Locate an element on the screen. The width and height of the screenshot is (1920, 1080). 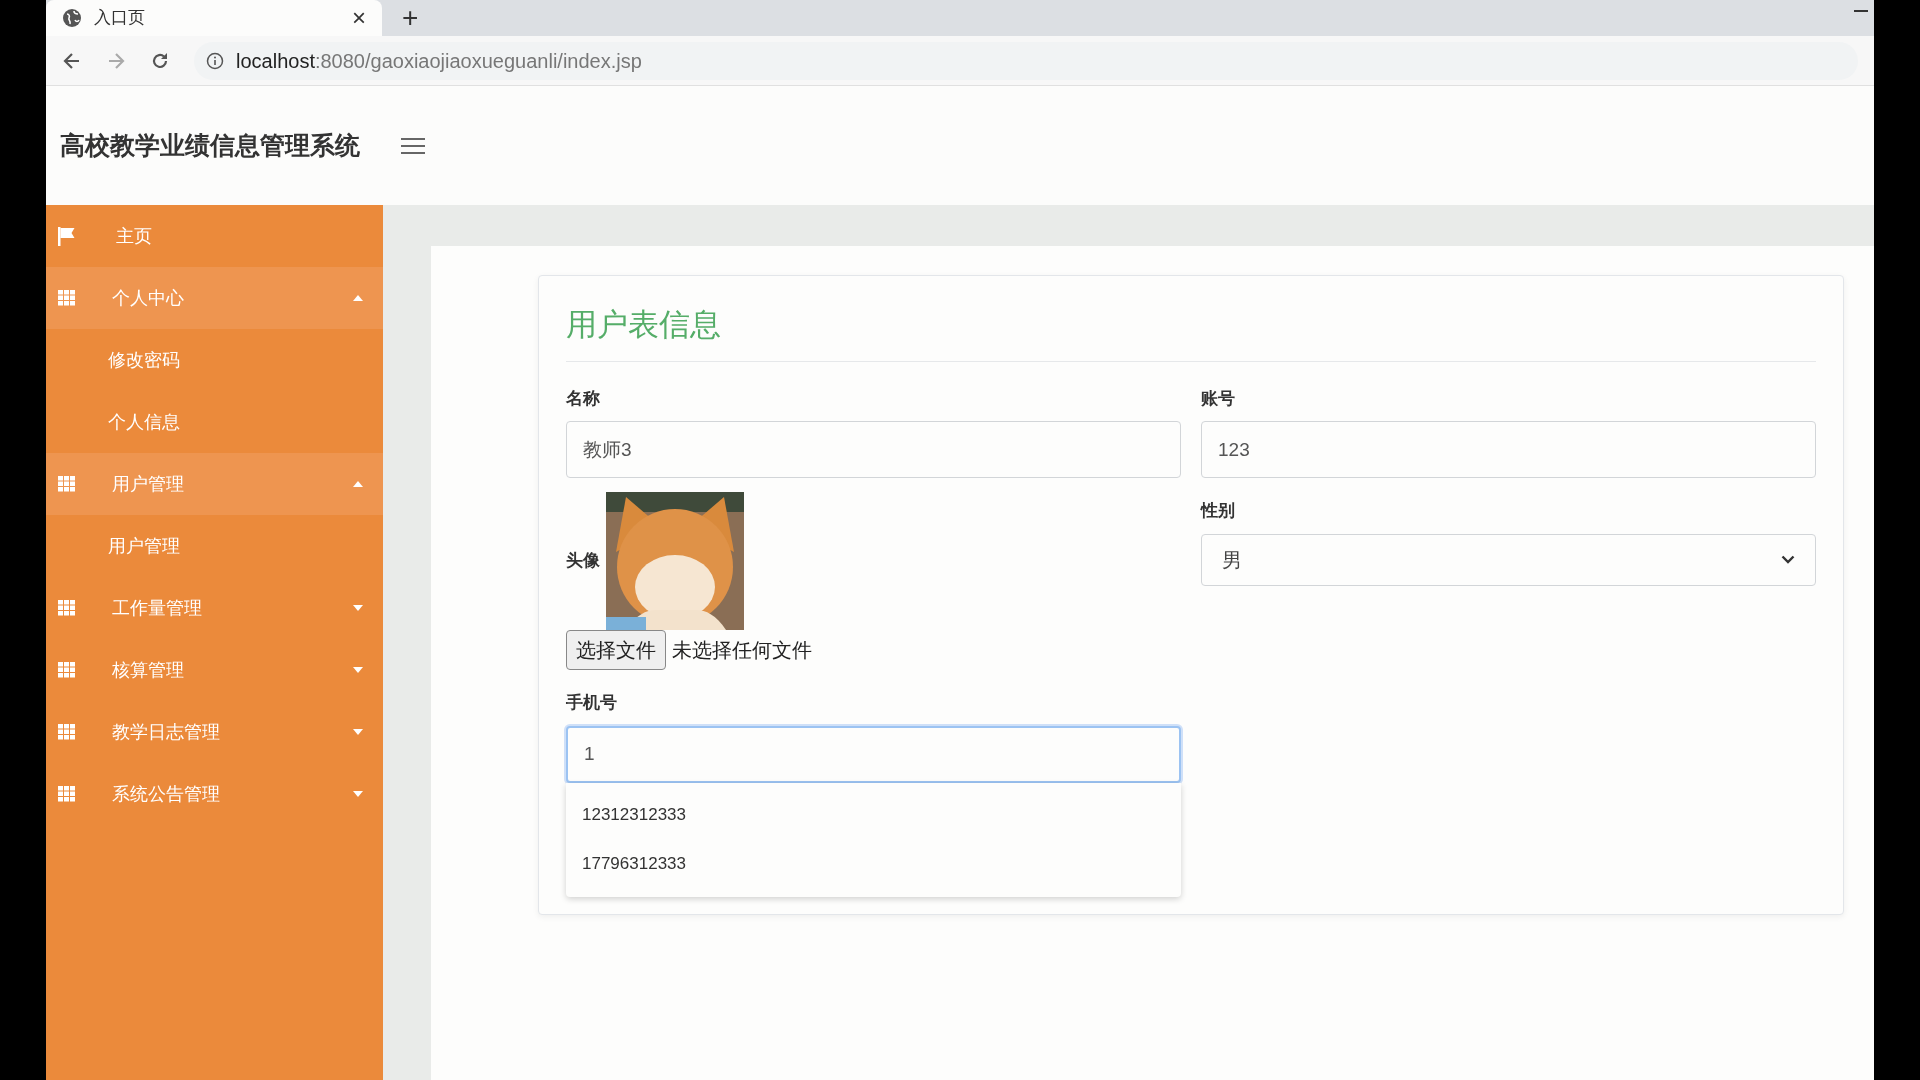
app-title: 高校教学业绩信息管理系统 is located at coordinates (210, 145).